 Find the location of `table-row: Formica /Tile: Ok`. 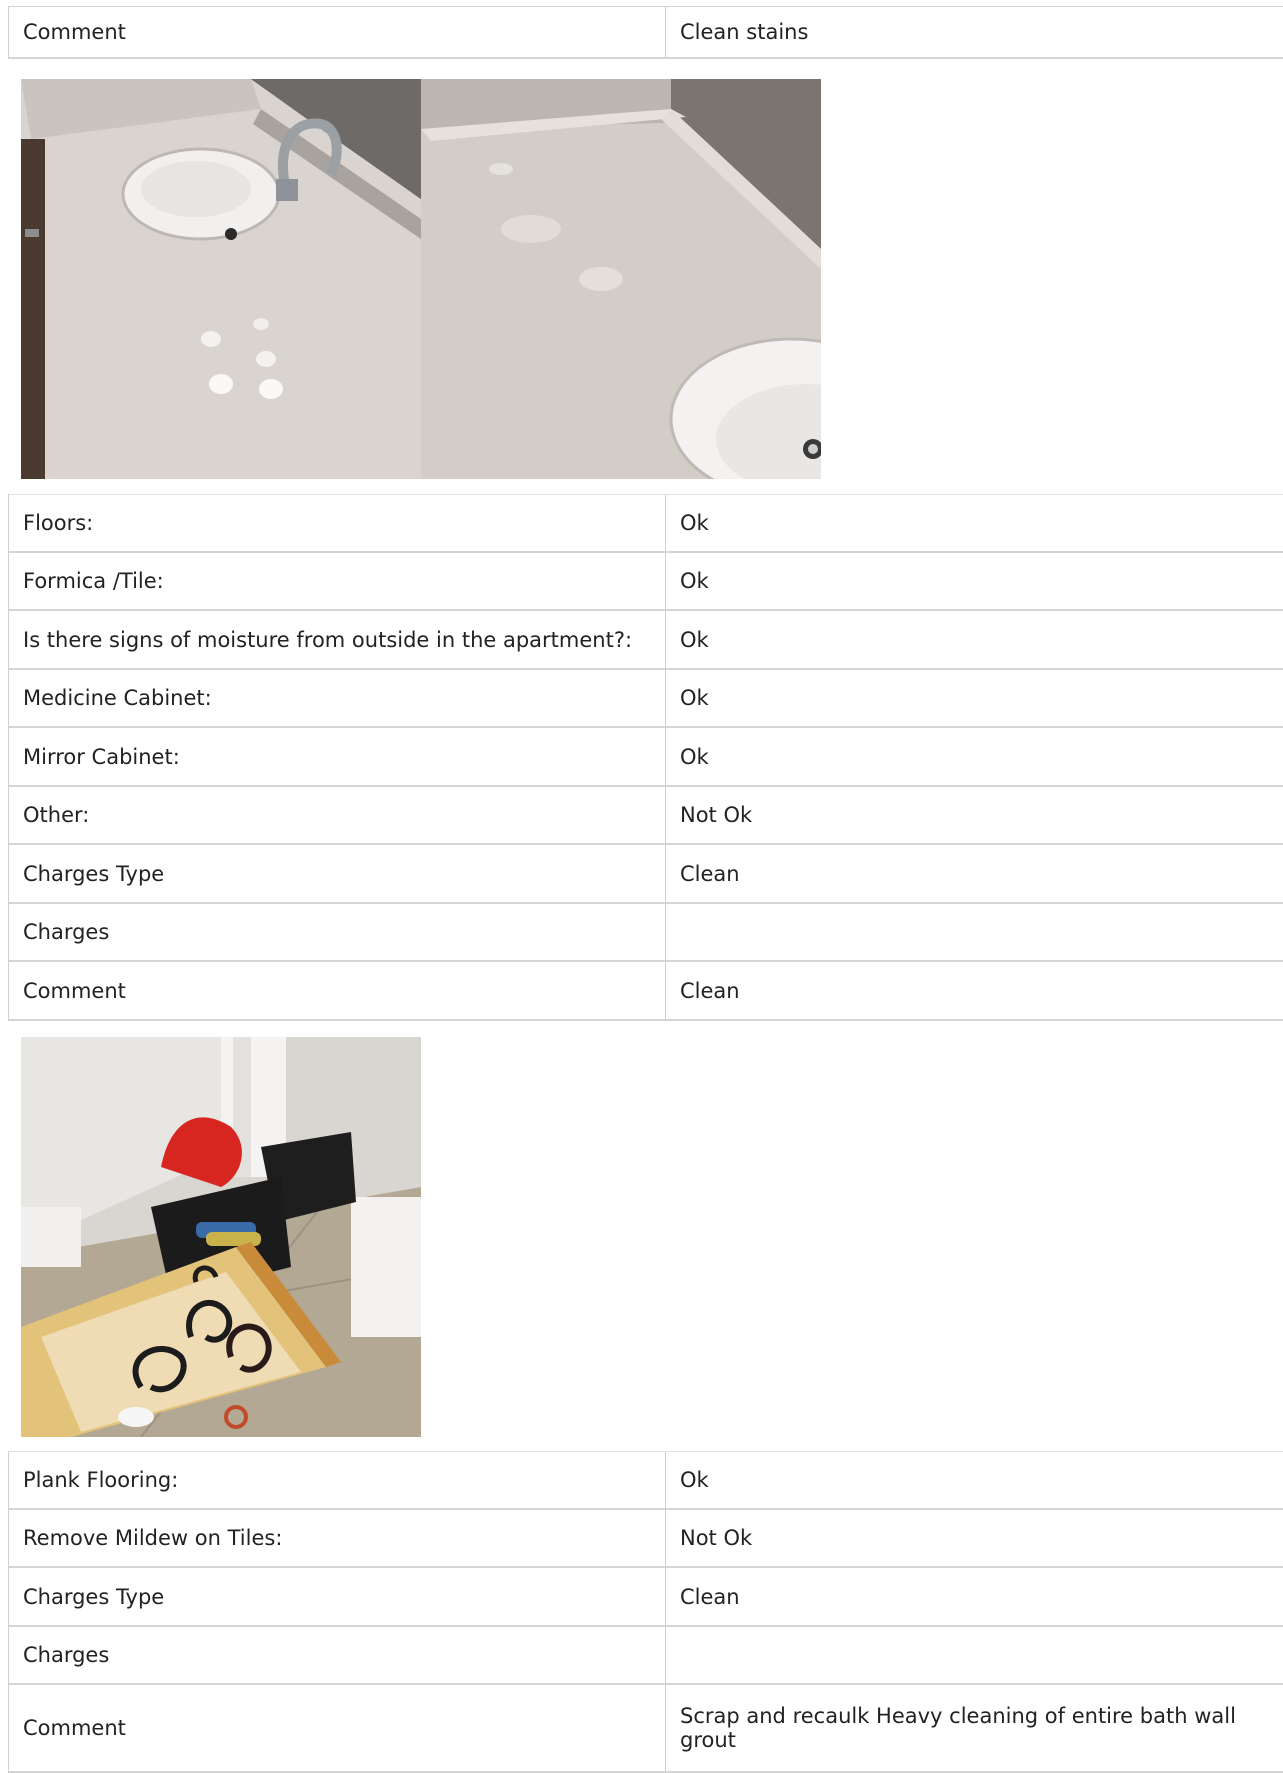

table-row: Formica /Tile: Ok is located at coordinates (646, 582).